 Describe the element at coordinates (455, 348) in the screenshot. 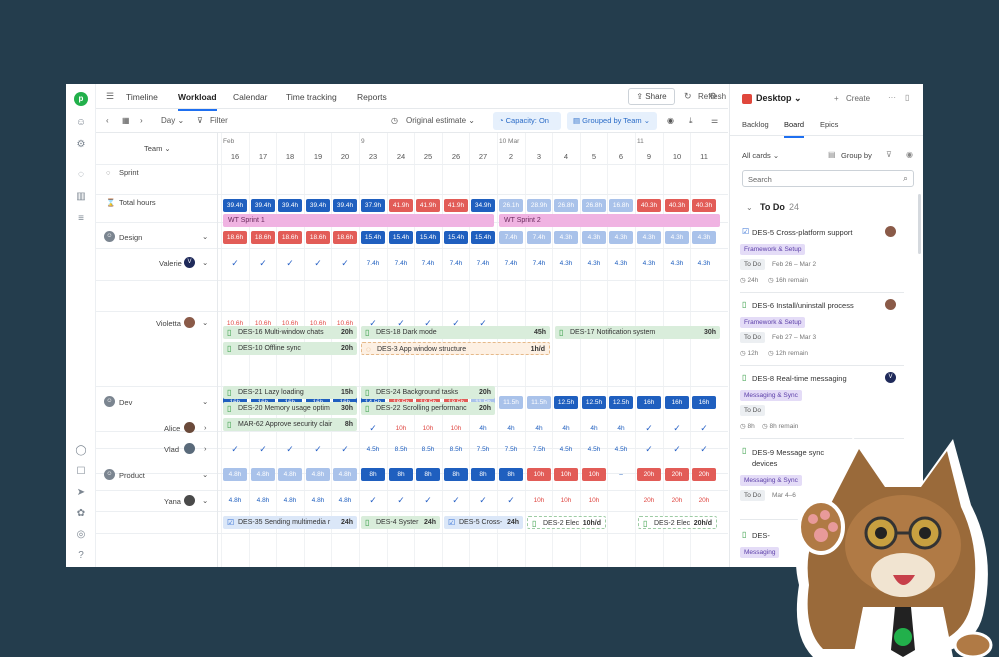

I see `task-bar: ◌ DES-3 App window structure 1h/d` at that location.